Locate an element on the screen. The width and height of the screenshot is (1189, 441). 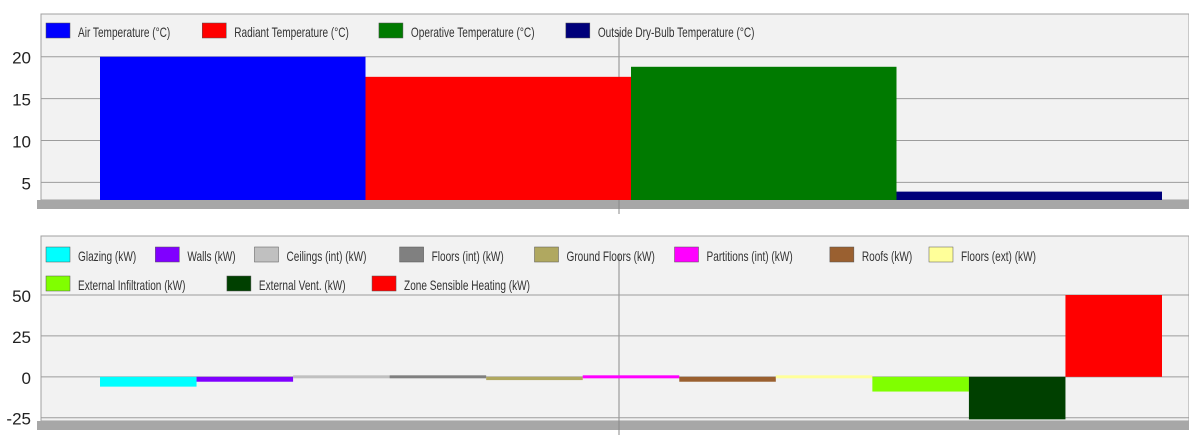
legend-swatch-operative-temperature-c is located at coordinates (391, 30).